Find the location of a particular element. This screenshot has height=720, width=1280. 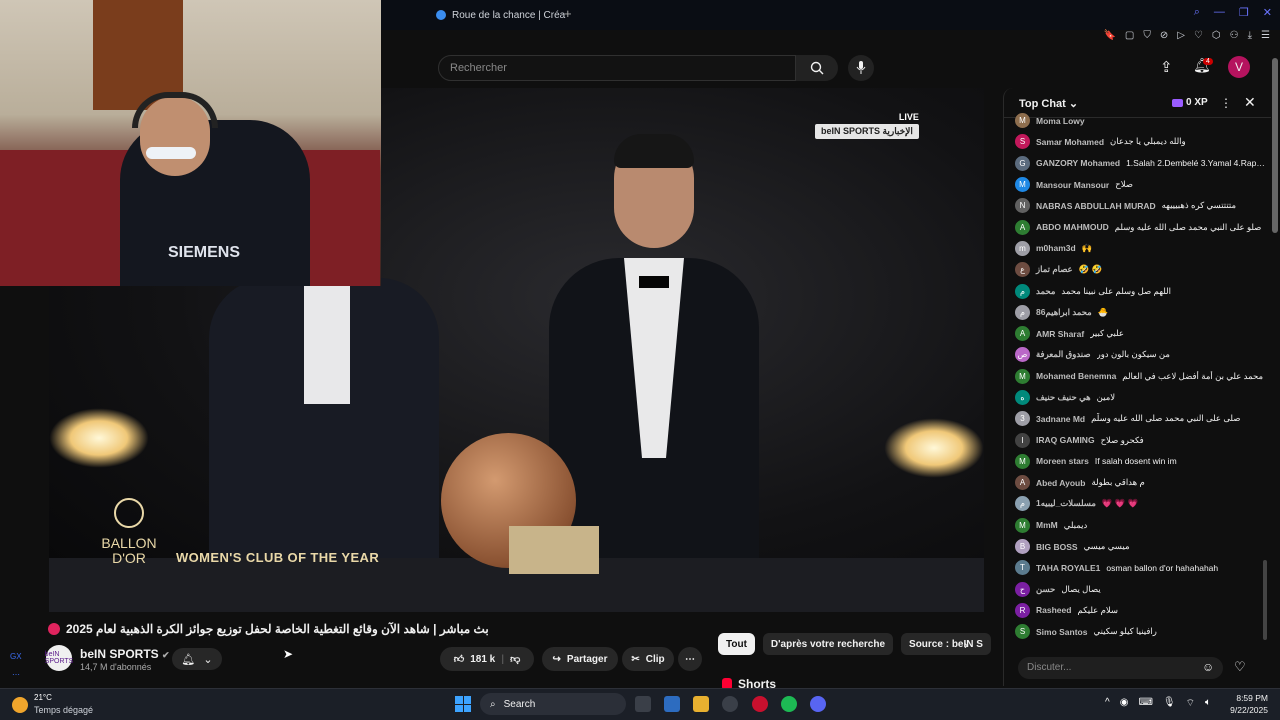

chat-author-avatar: 3 is located at coordinates (1022, 419).